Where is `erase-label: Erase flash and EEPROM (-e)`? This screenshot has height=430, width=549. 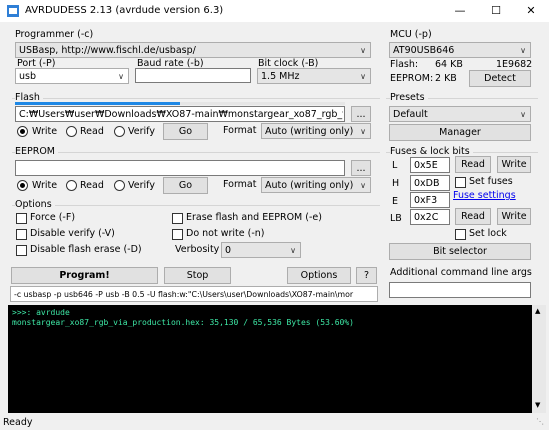
erase-label: Erase flash and EEPROM (-e) is located at coordinates (254, 217).